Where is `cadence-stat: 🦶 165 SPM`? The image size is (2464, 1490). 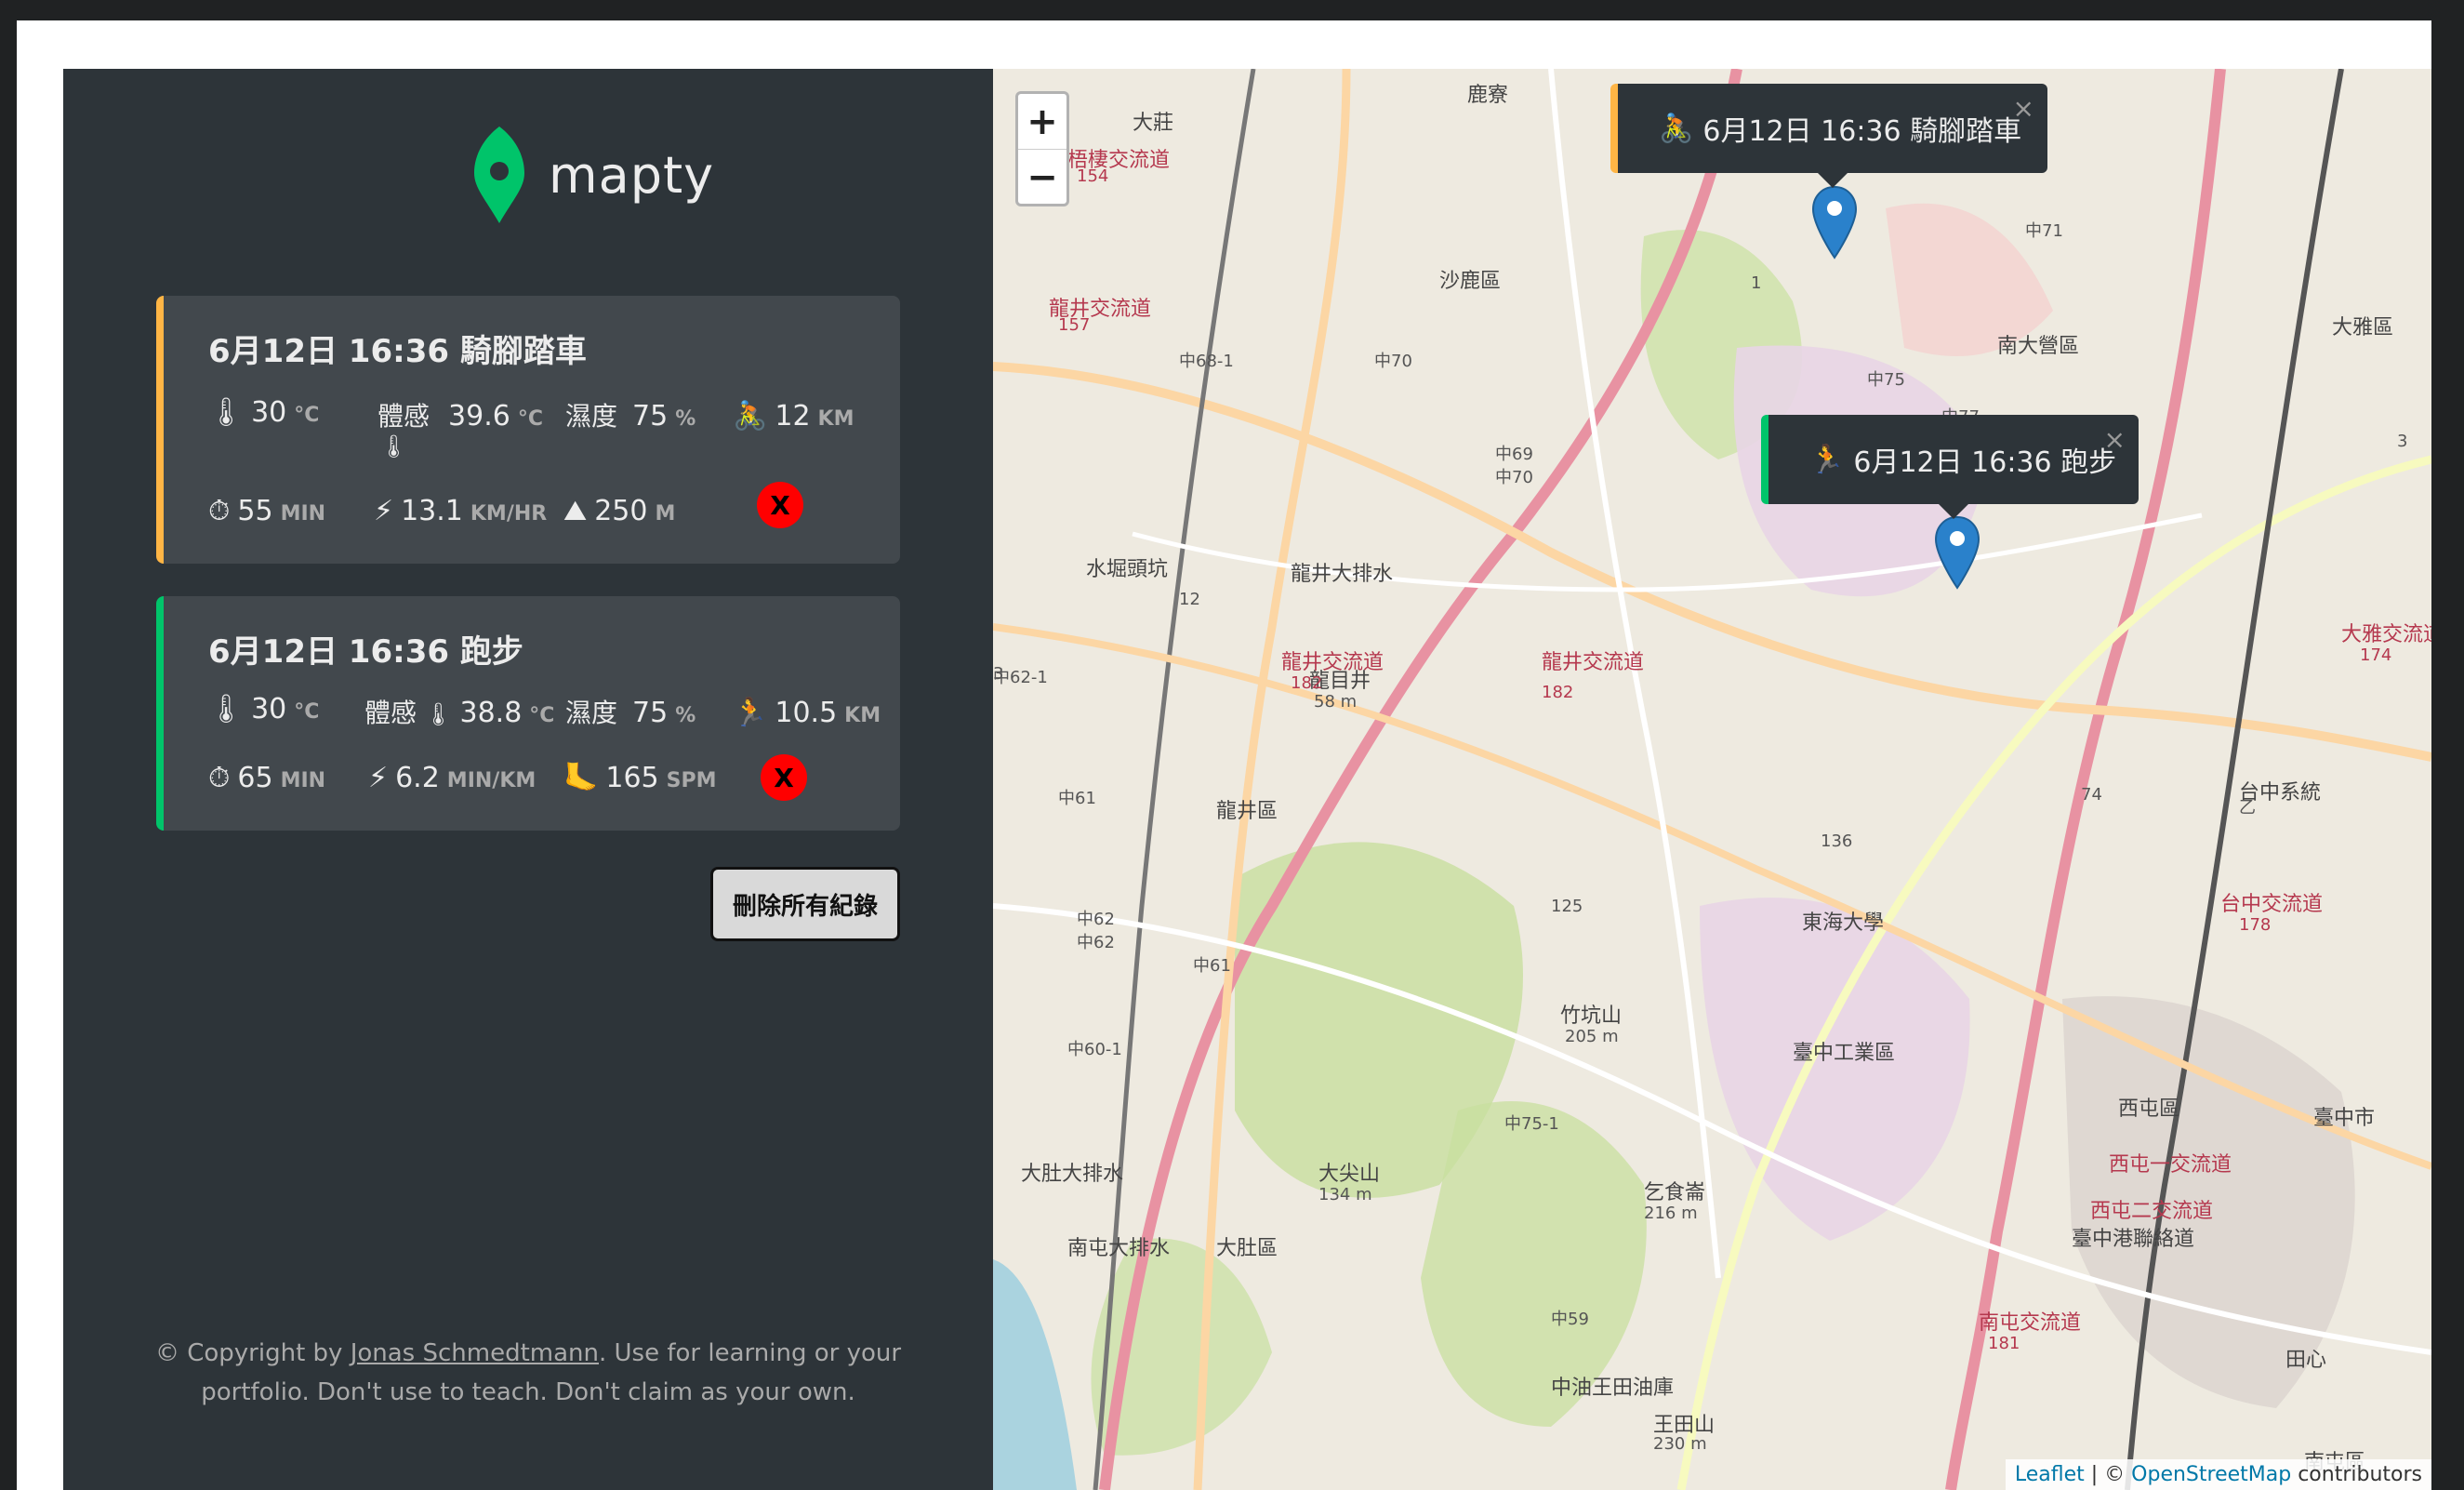
cadence-stat: 🦶 165 SPM is located at coordinates (640, 778).